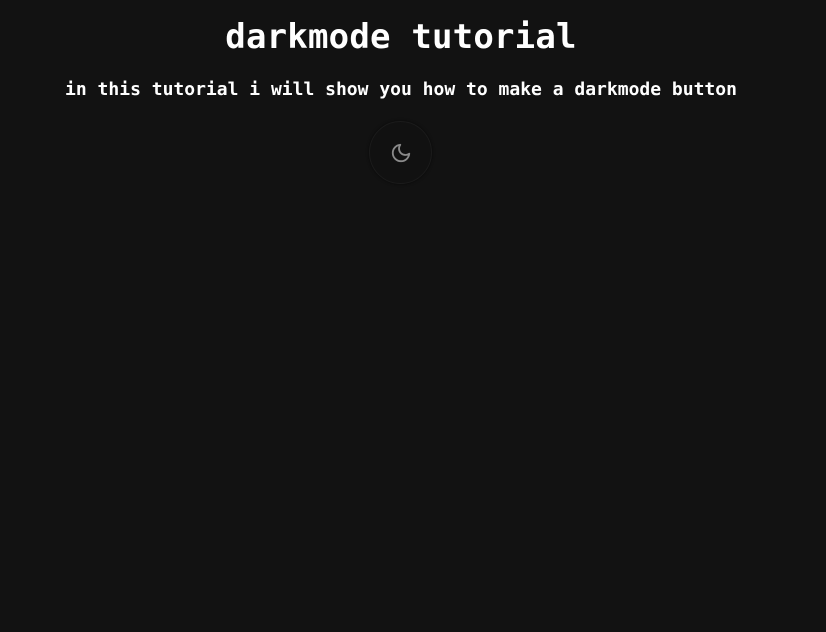 This screenshot has height=632, width=826. What do you see at coordinates (401, 37) in the screenshot?
I see `page-title: darkmode tutorial` at bounding box center [401, 37].